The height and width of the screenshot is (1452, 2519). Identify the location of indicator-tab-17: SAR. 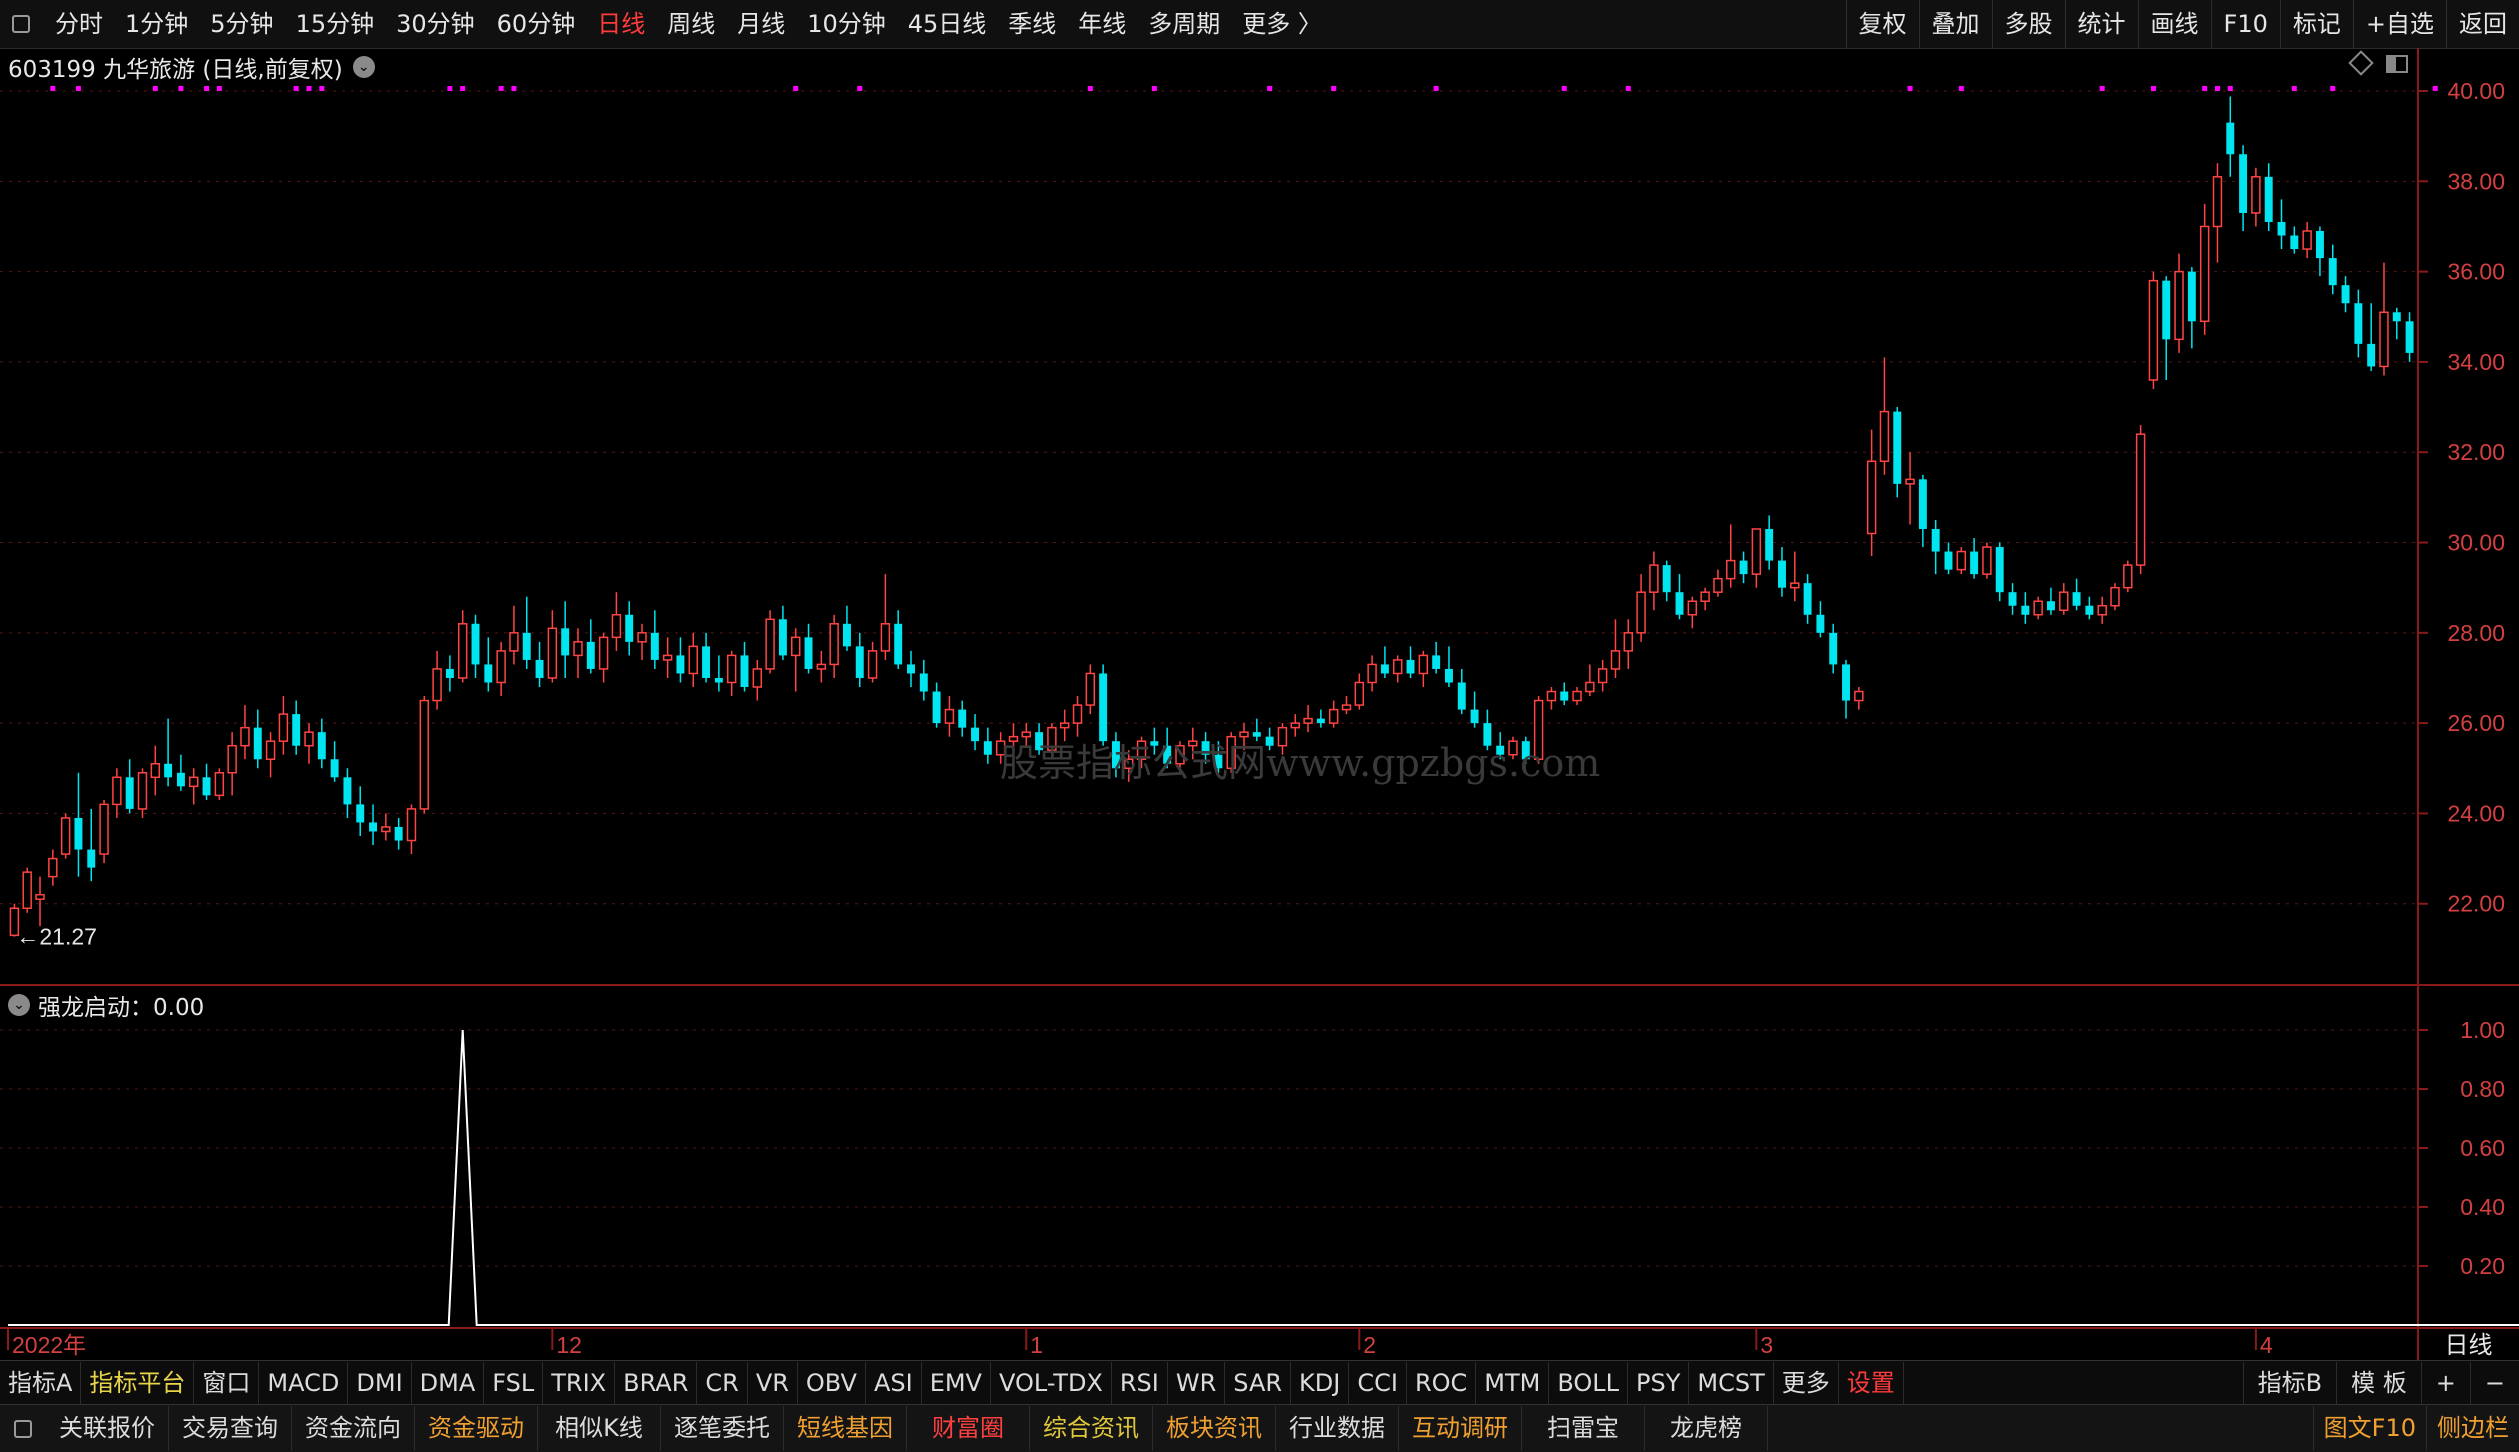
(1258, 1383).